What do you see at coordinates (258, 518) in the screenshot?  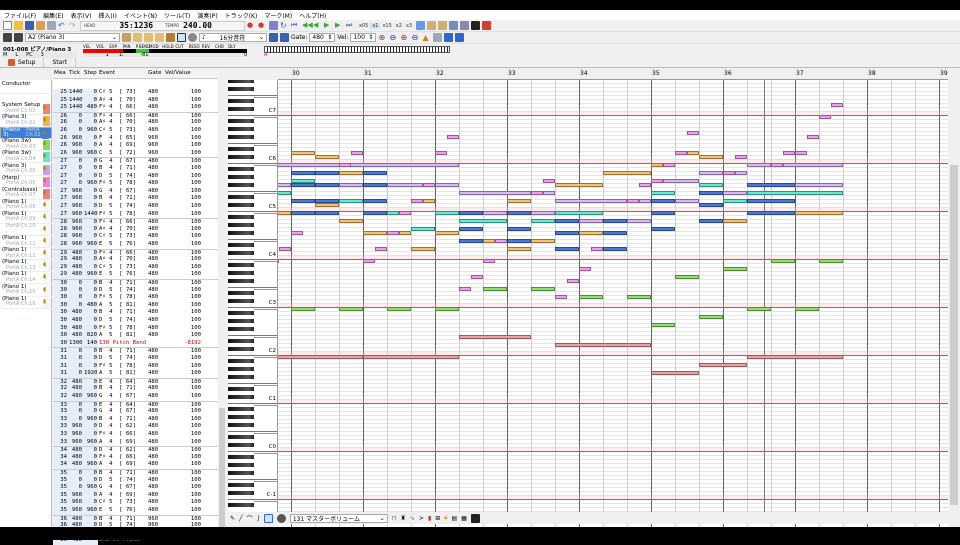 I see `curve2-icon: ∫` at bounding box center [258, 518].